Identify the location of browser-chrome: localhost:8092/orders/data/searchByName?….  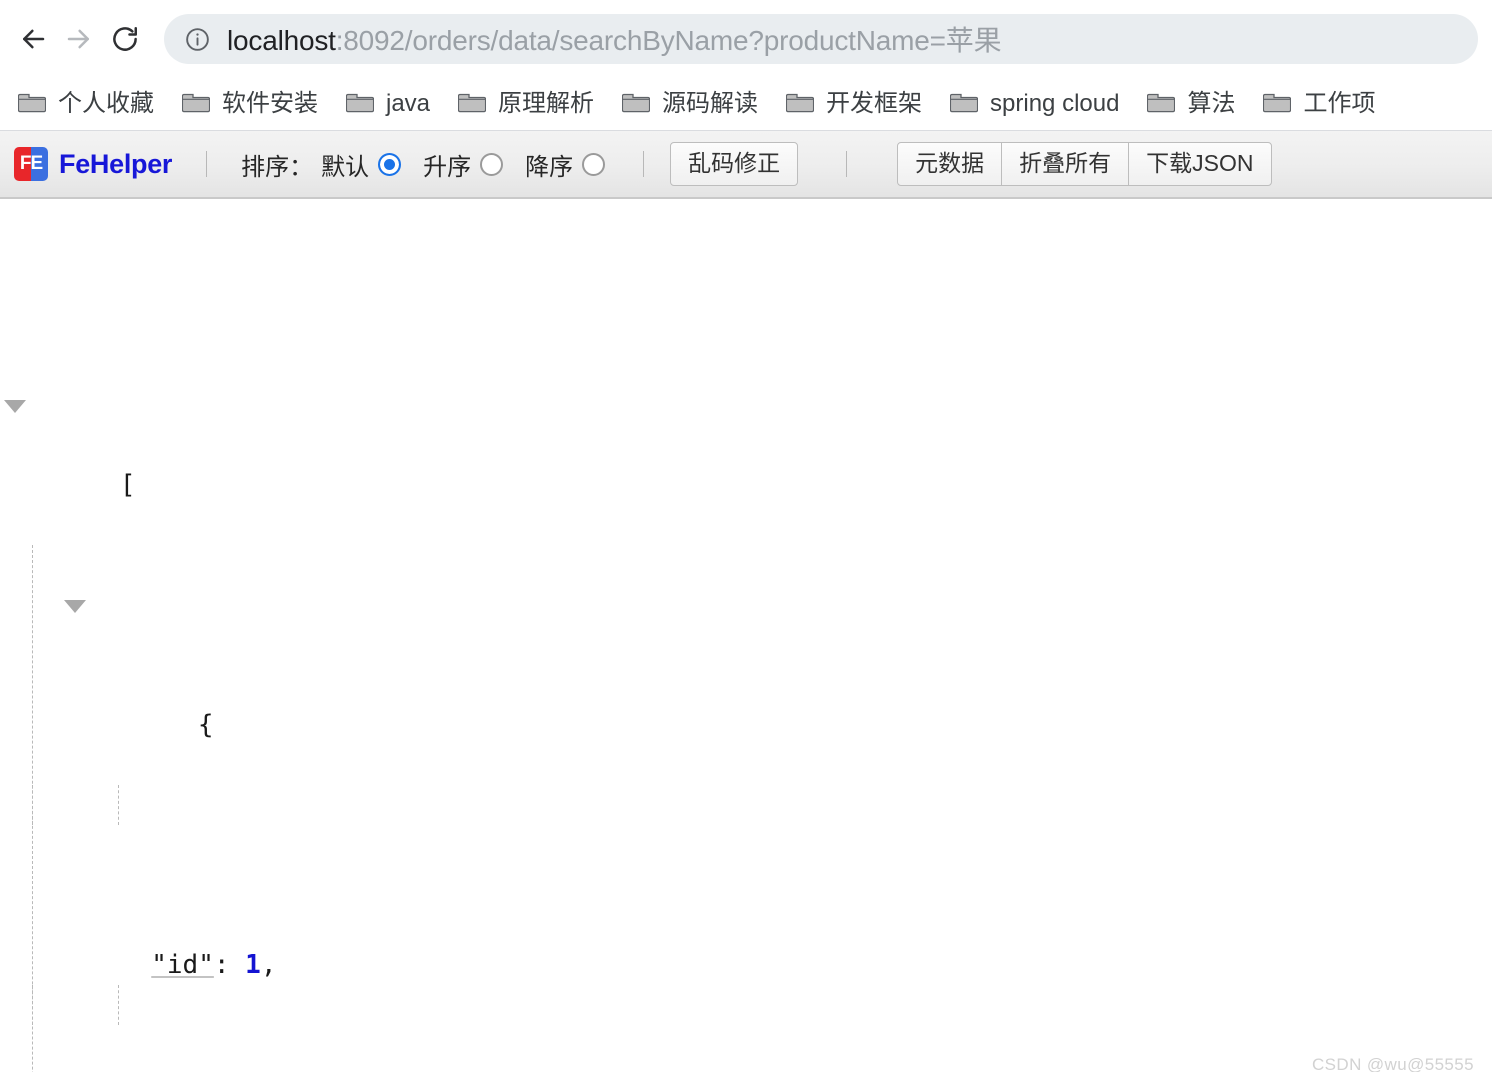
(746, 65).